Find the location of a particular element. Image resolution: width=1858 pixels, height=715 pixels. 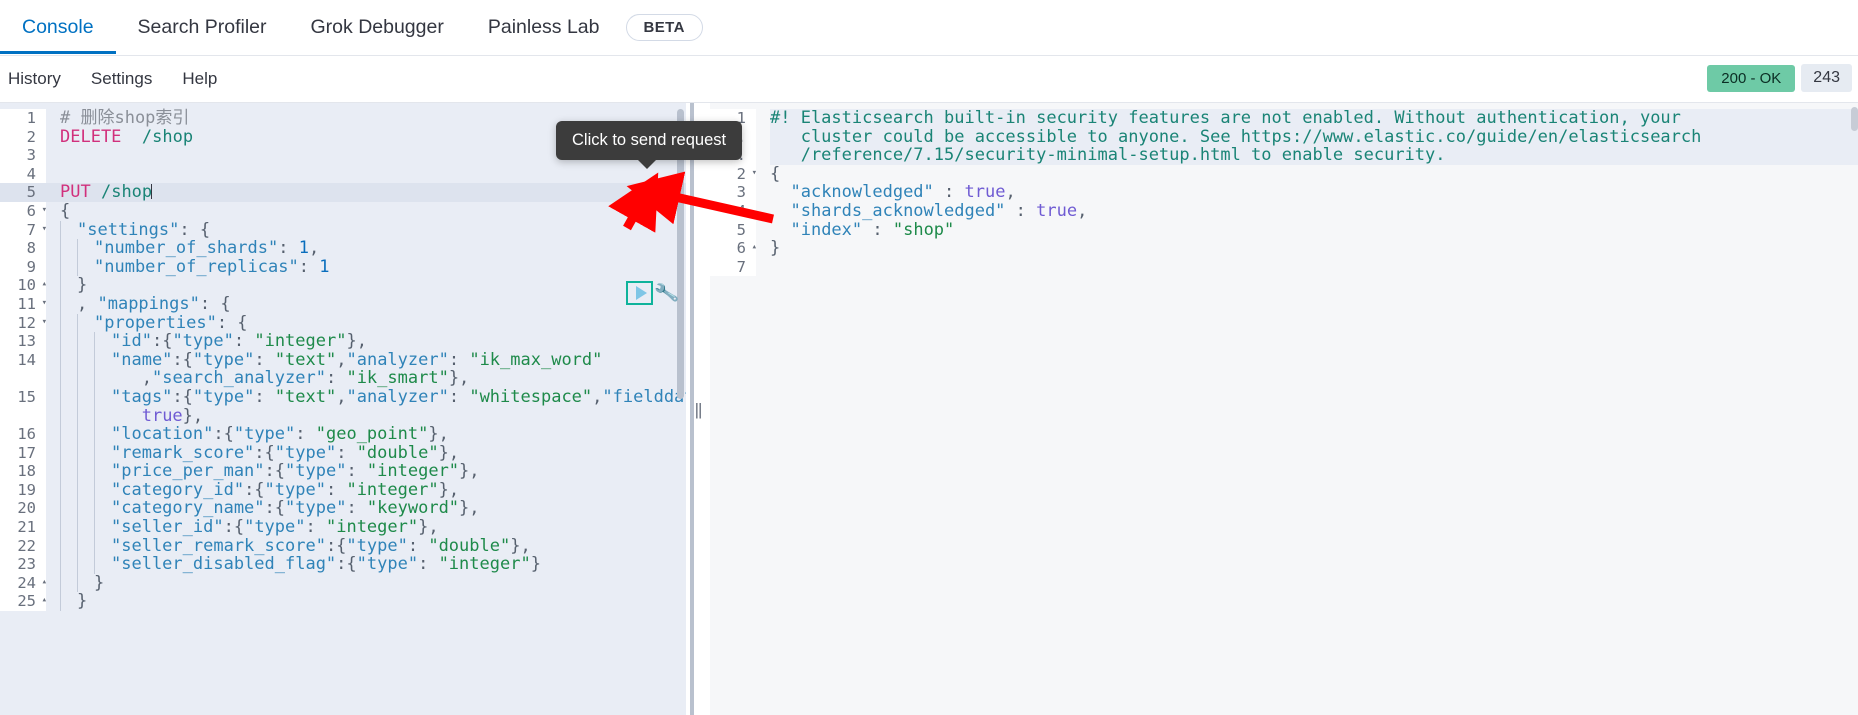

code-token: DELETE is located at coordinates (91, 136).